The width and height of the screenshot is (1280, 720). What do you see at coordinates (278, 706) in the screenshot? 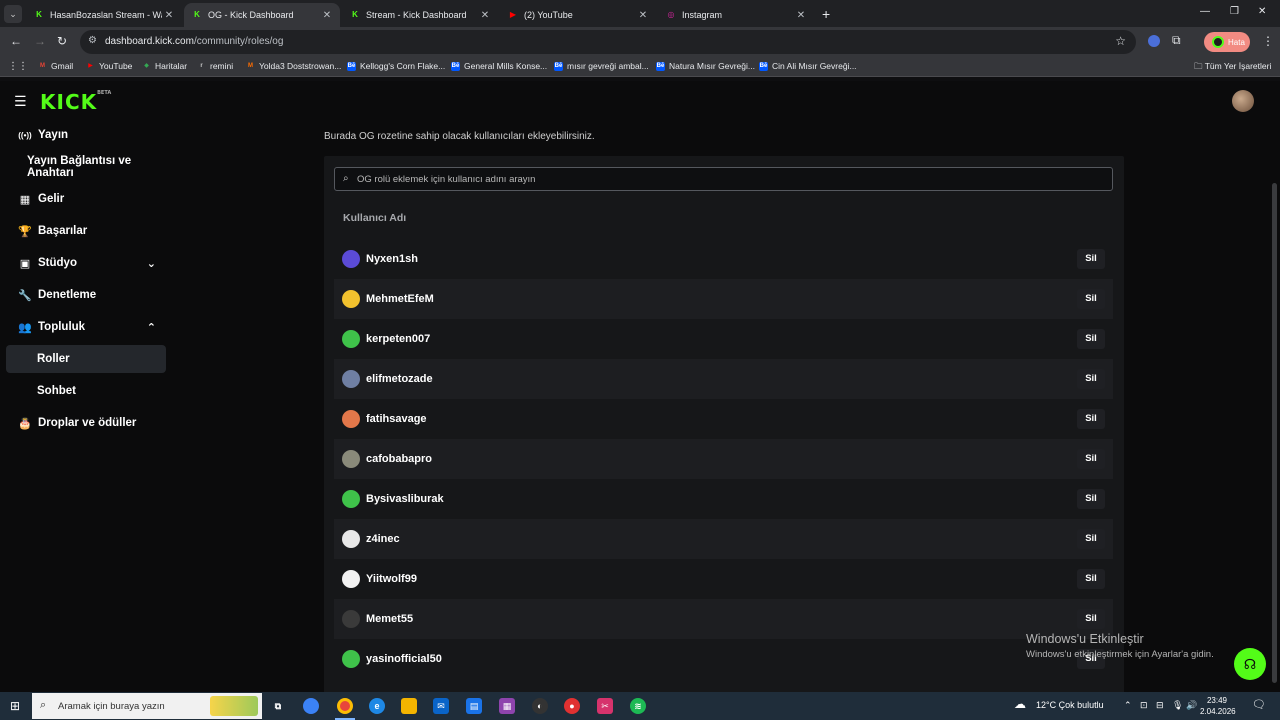
I see `task-view-icon: ⧉` at bounding box center [278, 706].